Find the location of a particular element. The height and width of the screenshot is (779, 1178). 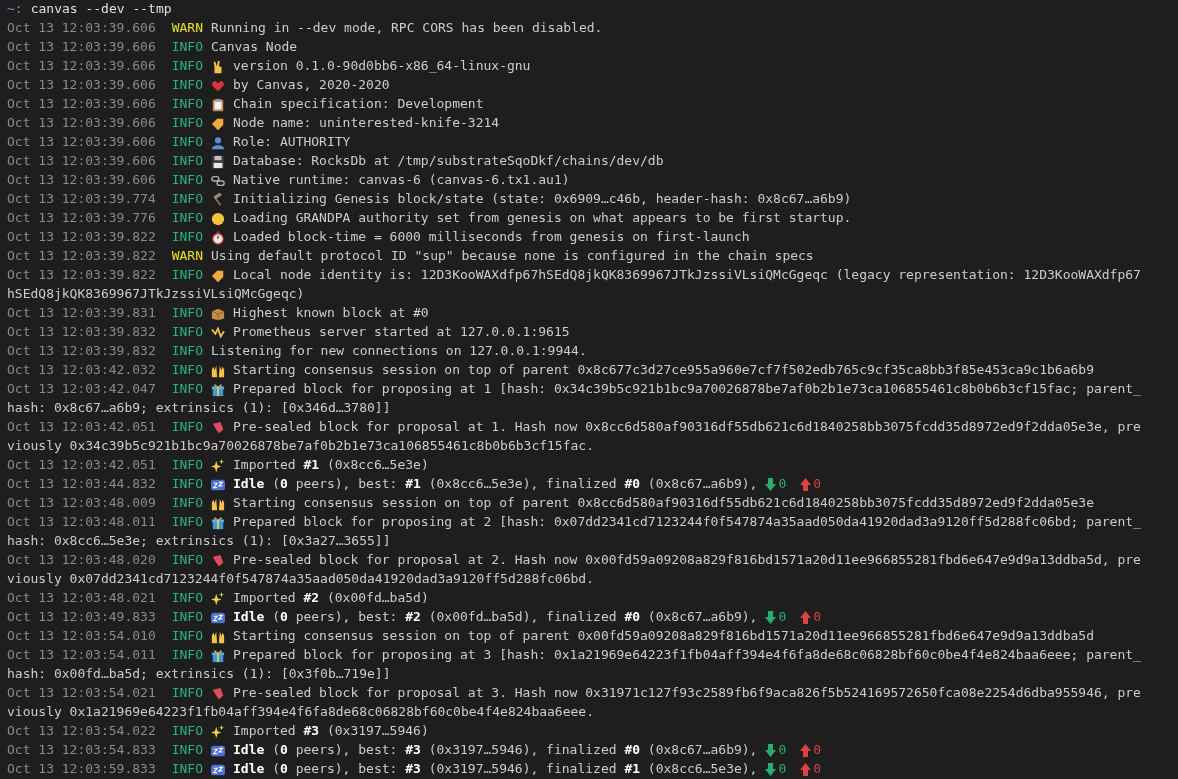

log-message: viously 0x34c39b5c921b1bc9a70026878be7af0b2b1e73ca106855461c8b0b6b3cf15fac. is located at coordinates (300, 446).